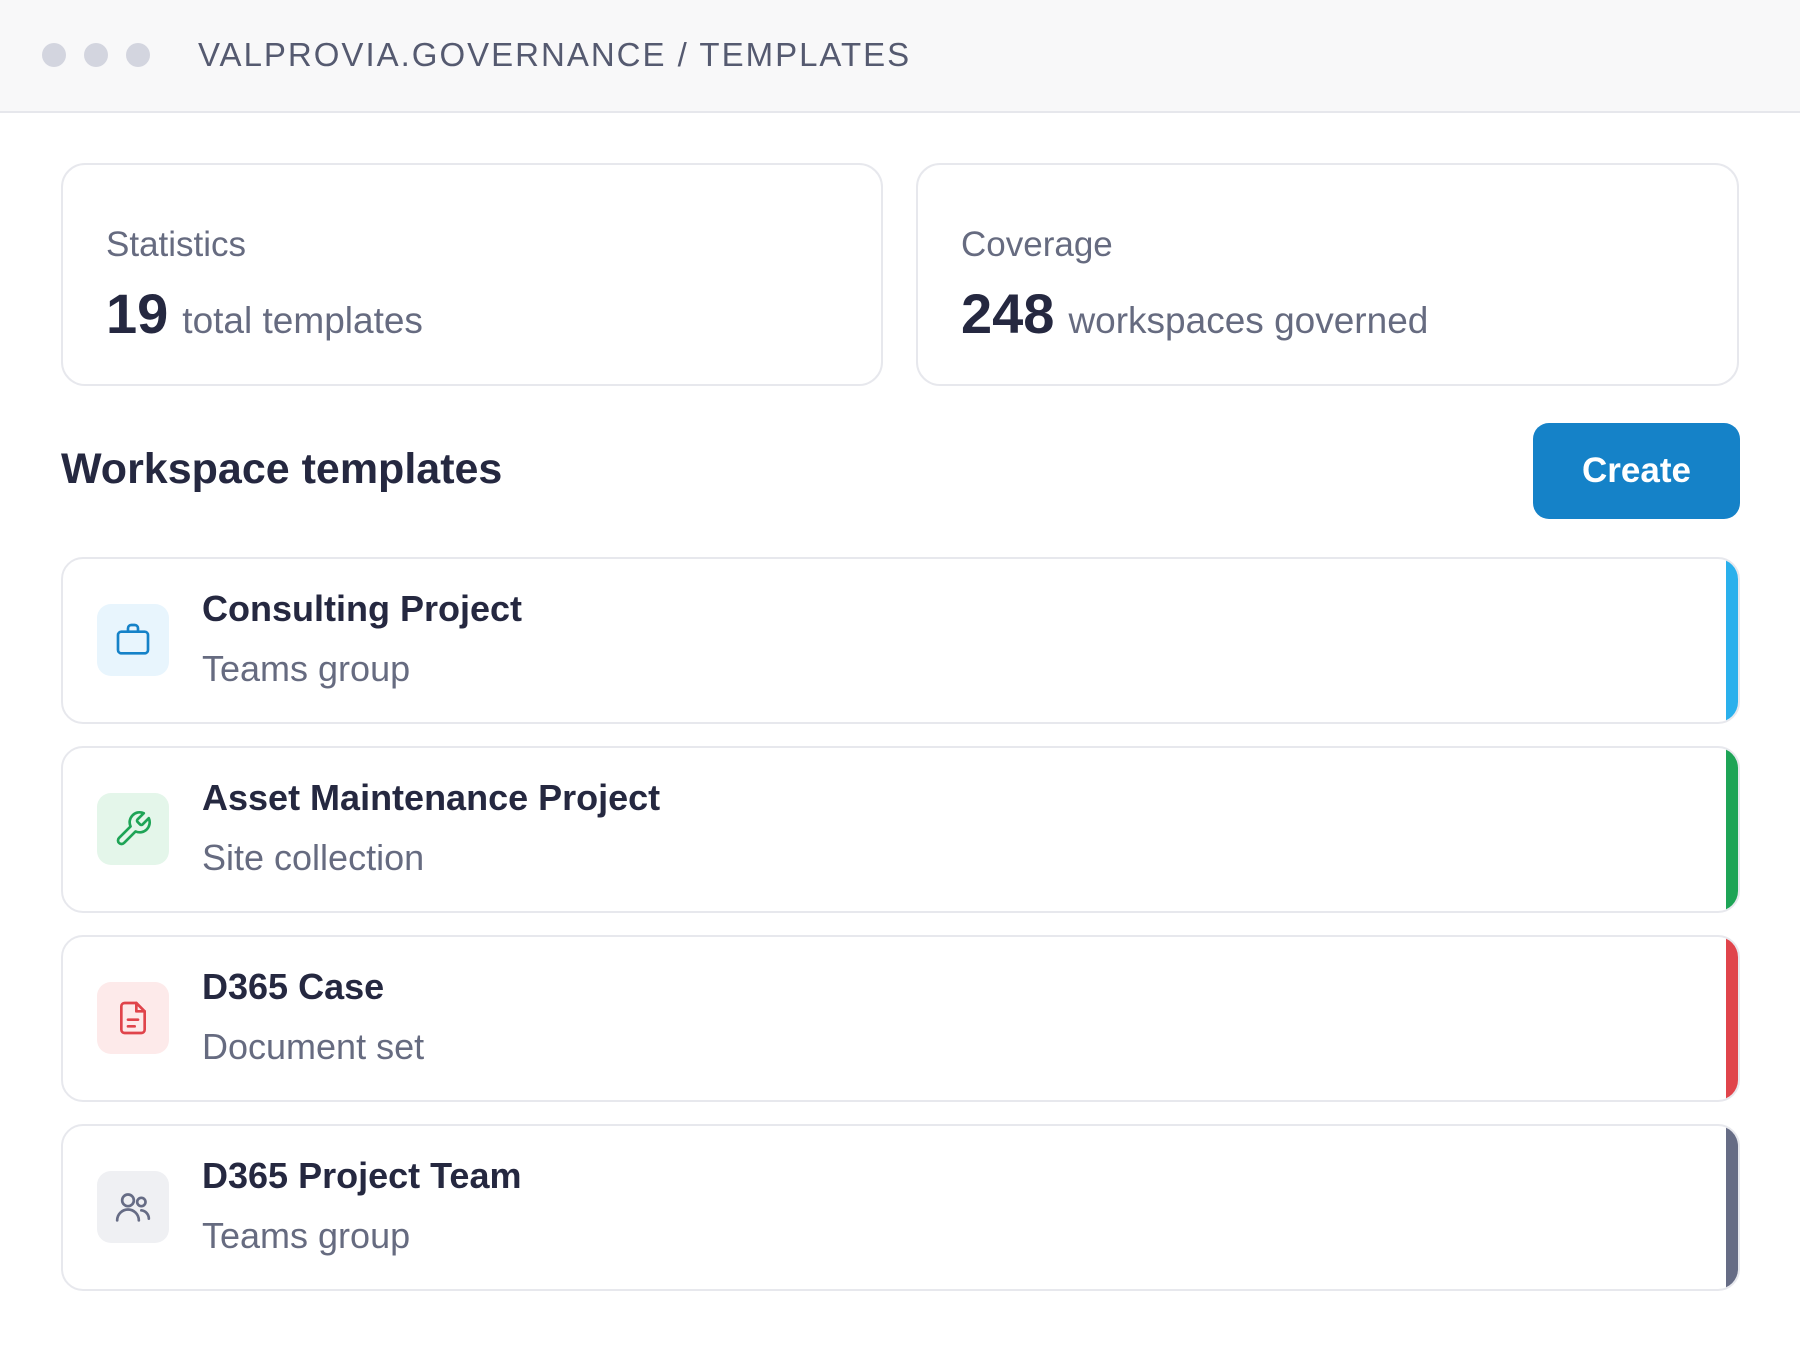  I want to click on window-titlebar: VALPROVIA.GOVERNANCE / TEMPLATES, so click(900, 56).